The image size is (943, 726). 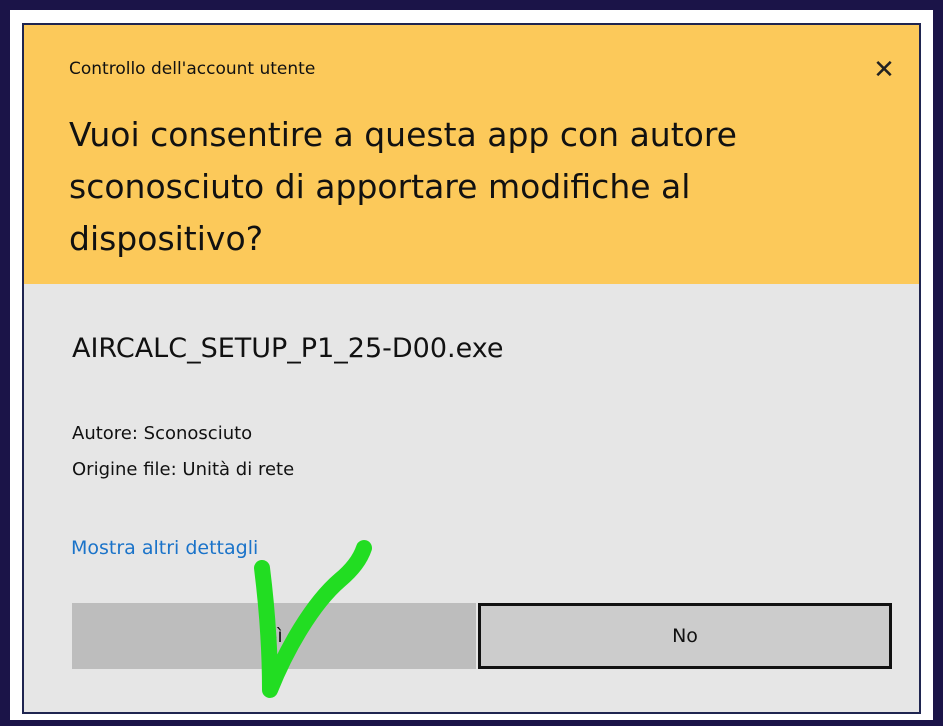 What do you see at coordinates (288, 348) in the screenshot?
I see `file-name: AIRCALC_SETUP_P1_25-D00.exe` at bounding box center [288, 348].